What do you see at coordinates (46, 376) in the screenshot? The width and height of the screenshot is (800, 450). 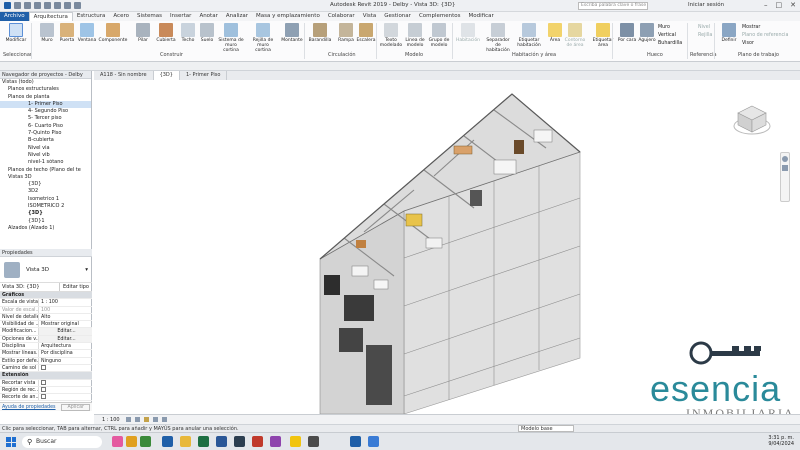 I see `group-extension: Extensión` at bounding box center [46, 376].